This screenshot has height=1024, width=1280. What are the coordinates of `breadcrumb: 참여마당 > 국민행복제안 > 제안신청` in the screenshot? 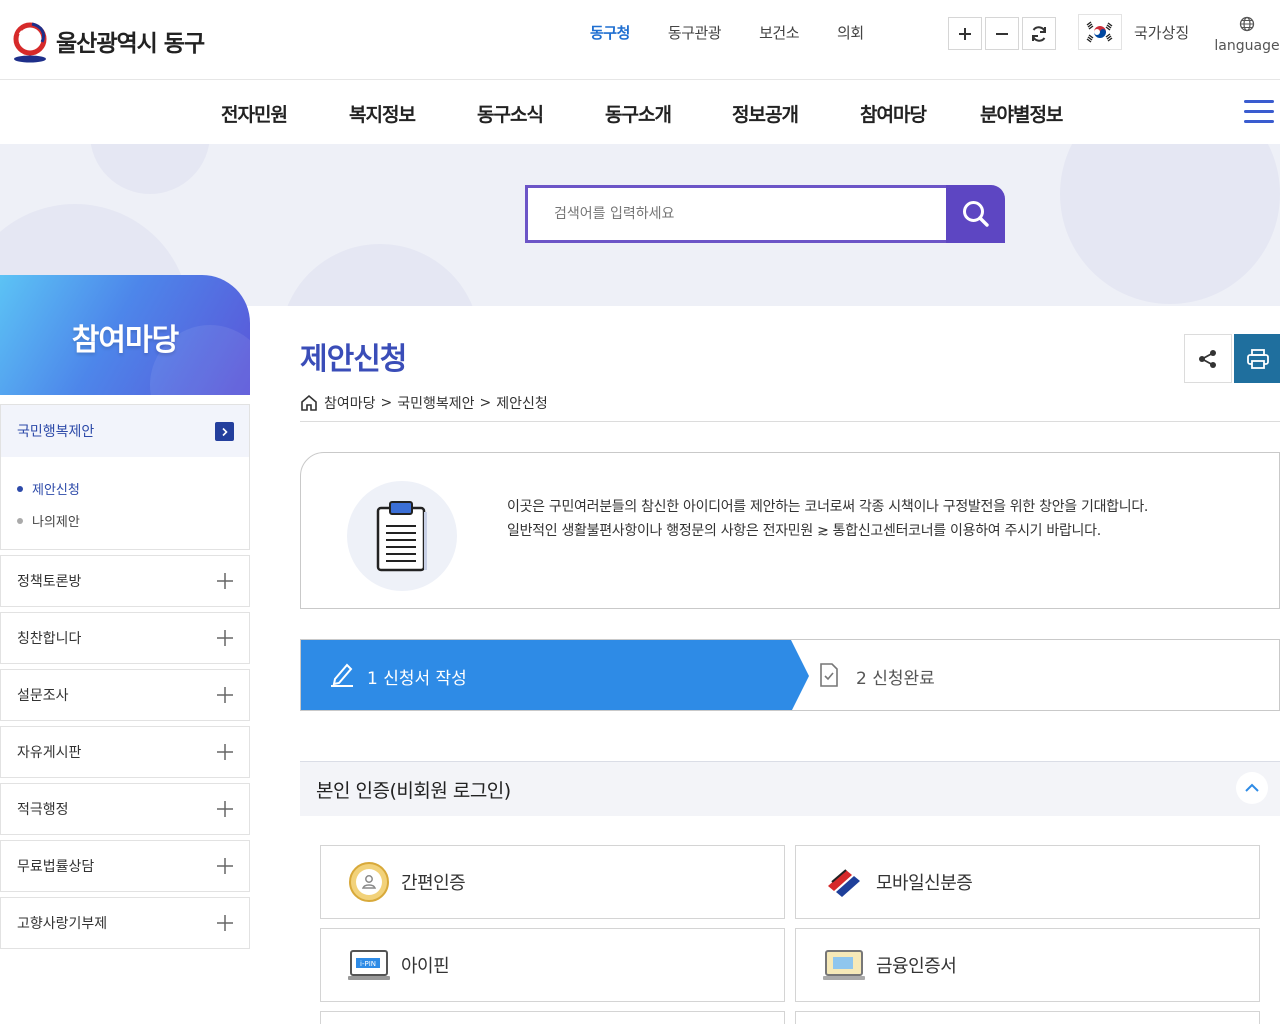 It's located at (424, 403).